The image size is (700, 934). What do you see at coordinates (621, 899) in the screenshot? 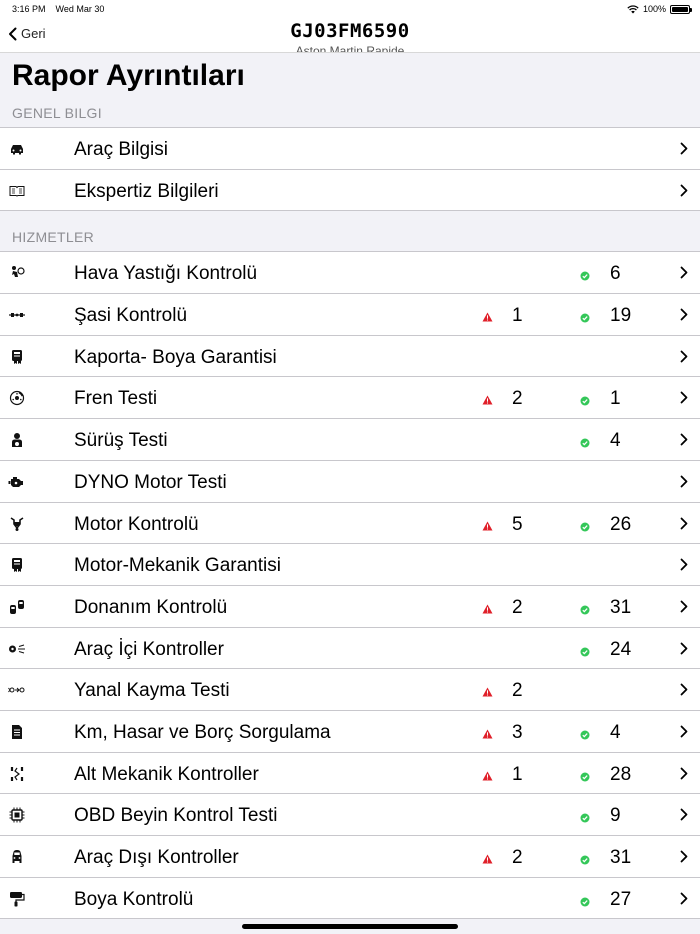
I see `passed-count: 27` at bounding box center [621, 899].